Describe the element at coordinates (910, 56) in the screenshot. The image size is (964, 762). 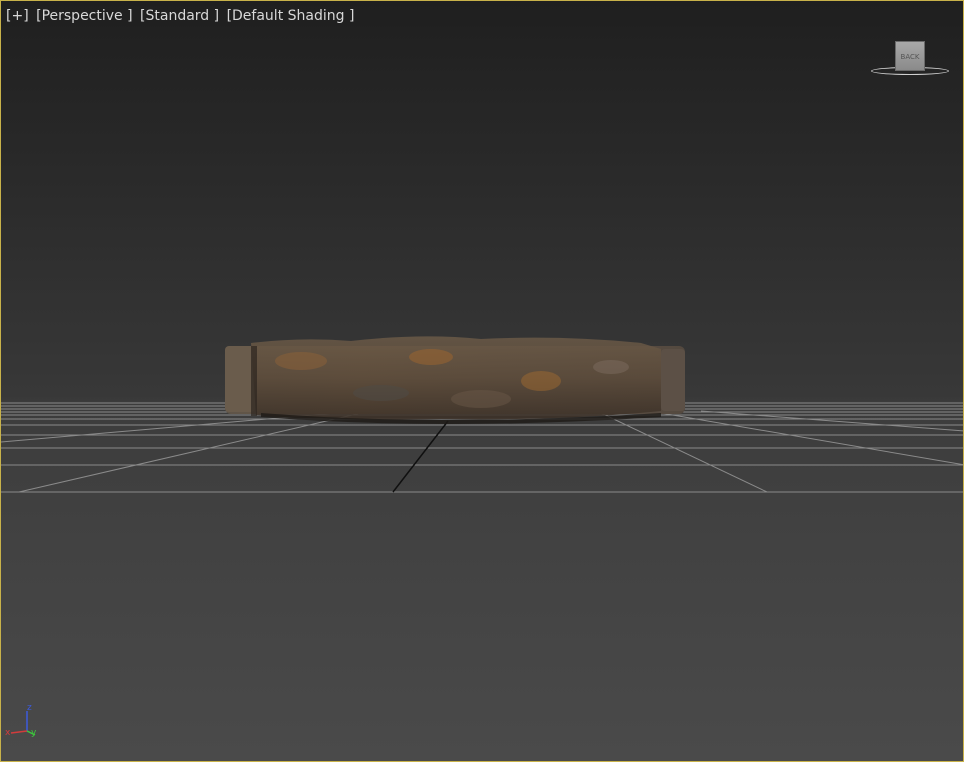
I see `viewcube-face-back: BACK` at that location.